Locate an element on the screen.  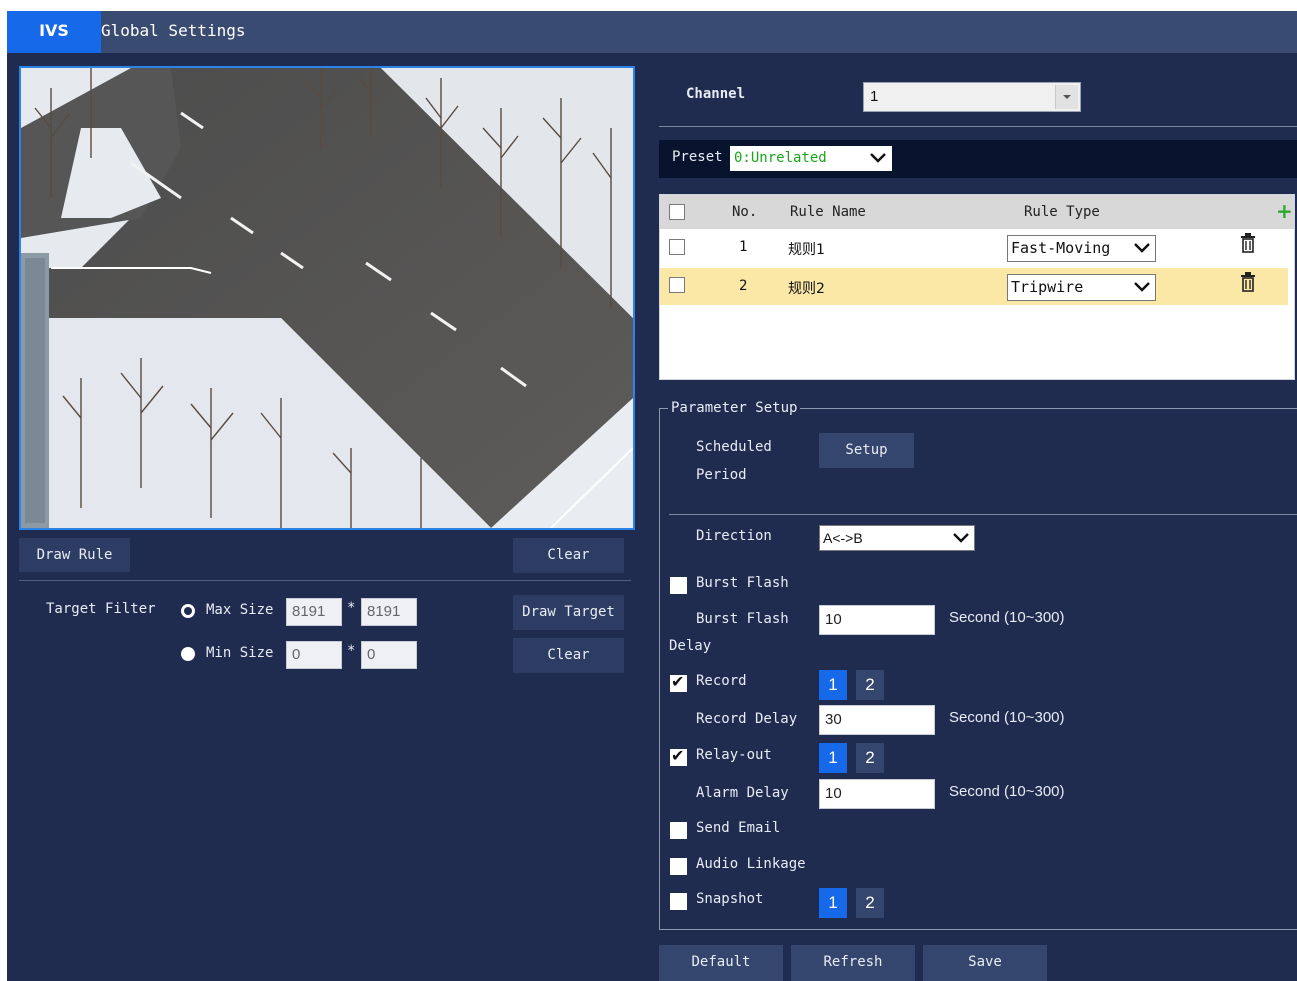
row-rule-type-value: Fast-Moving is located at coordinates (1061, 248).